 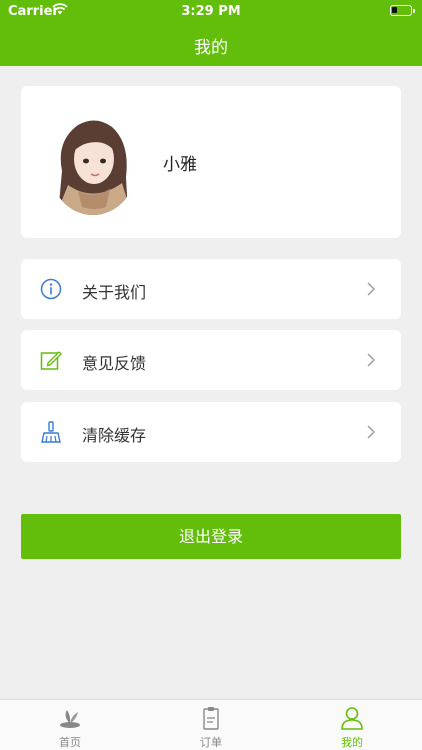 I want to click on tab-home: 首页, so click(x=70, y=725).